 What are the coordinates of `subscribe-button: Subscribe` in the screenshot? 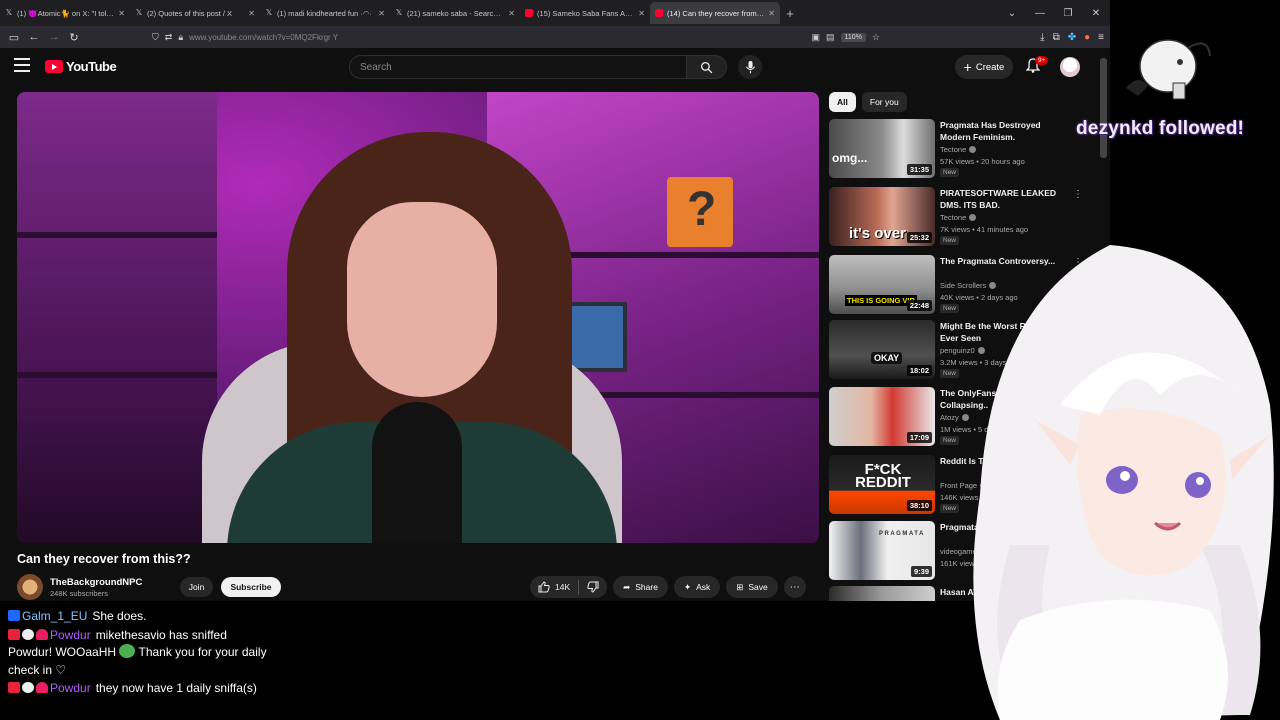 It's located at (251, 587).